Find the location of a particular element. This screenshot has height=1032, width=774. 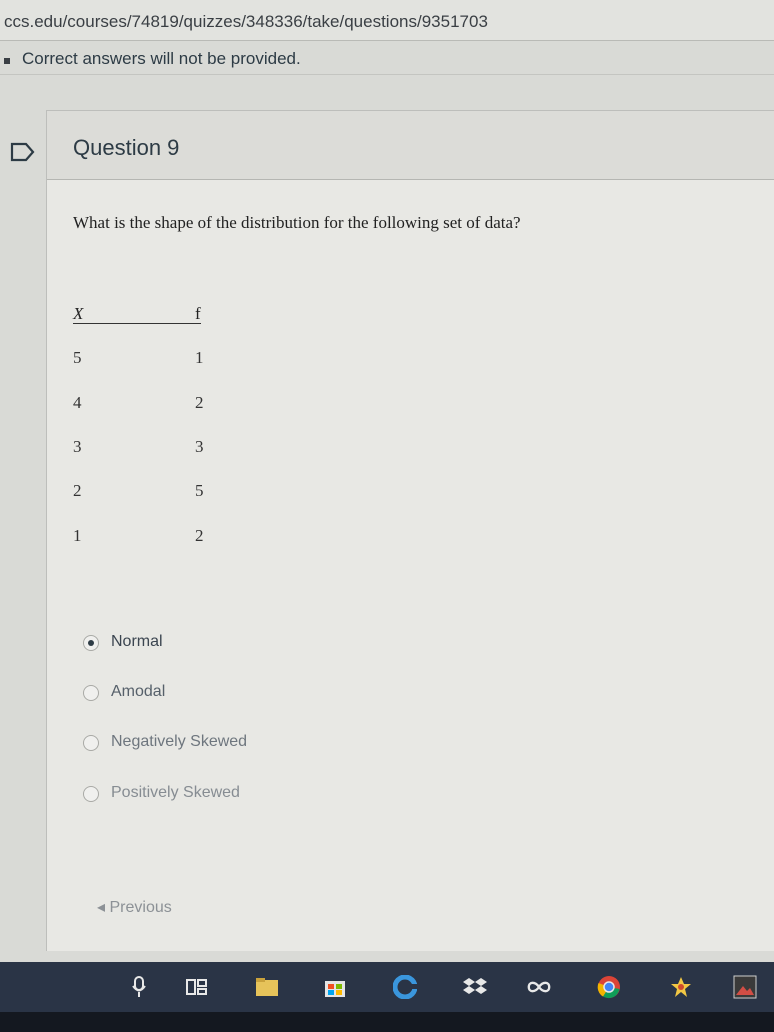

microphone-icon is located at coordinates (139, 987).